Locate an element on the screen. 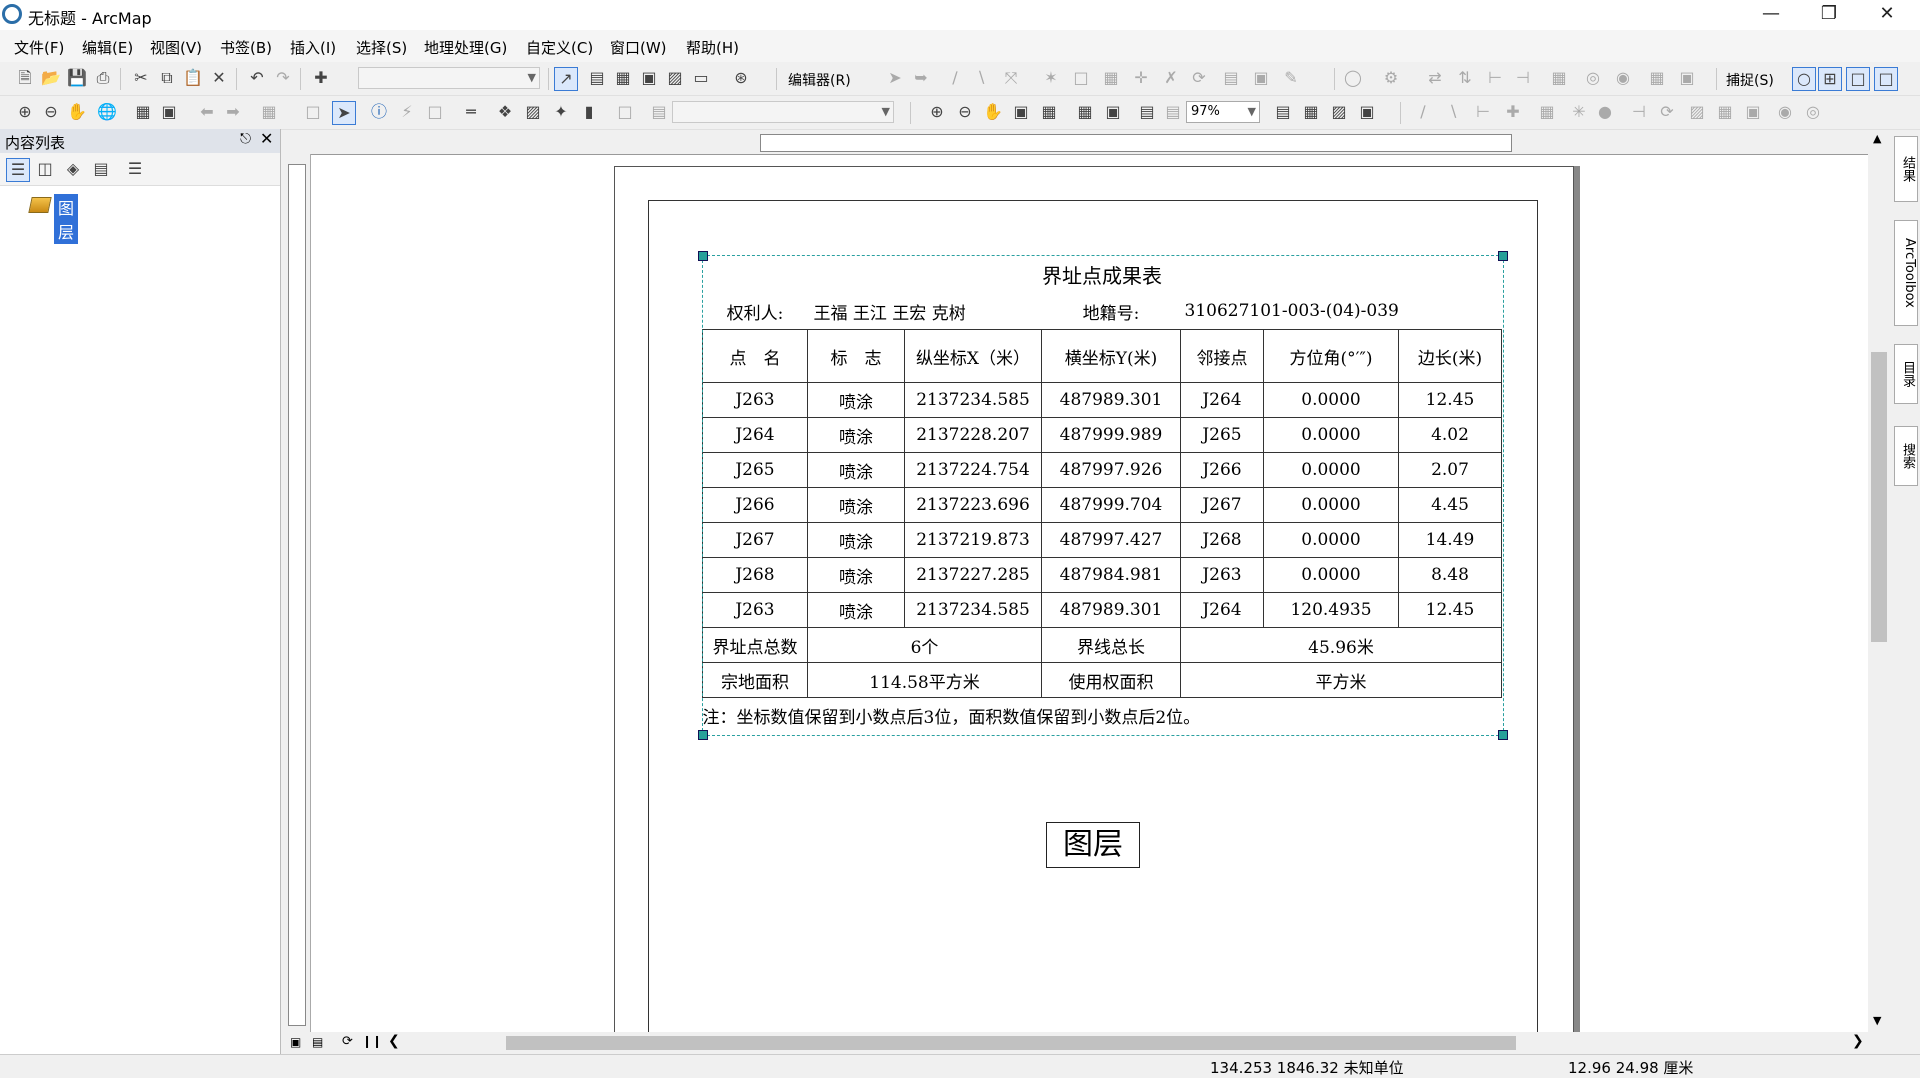 The width and height of the screenshot is (1920, 1078). time-slider-icon: ▮ is located at coordinates (589, 112).